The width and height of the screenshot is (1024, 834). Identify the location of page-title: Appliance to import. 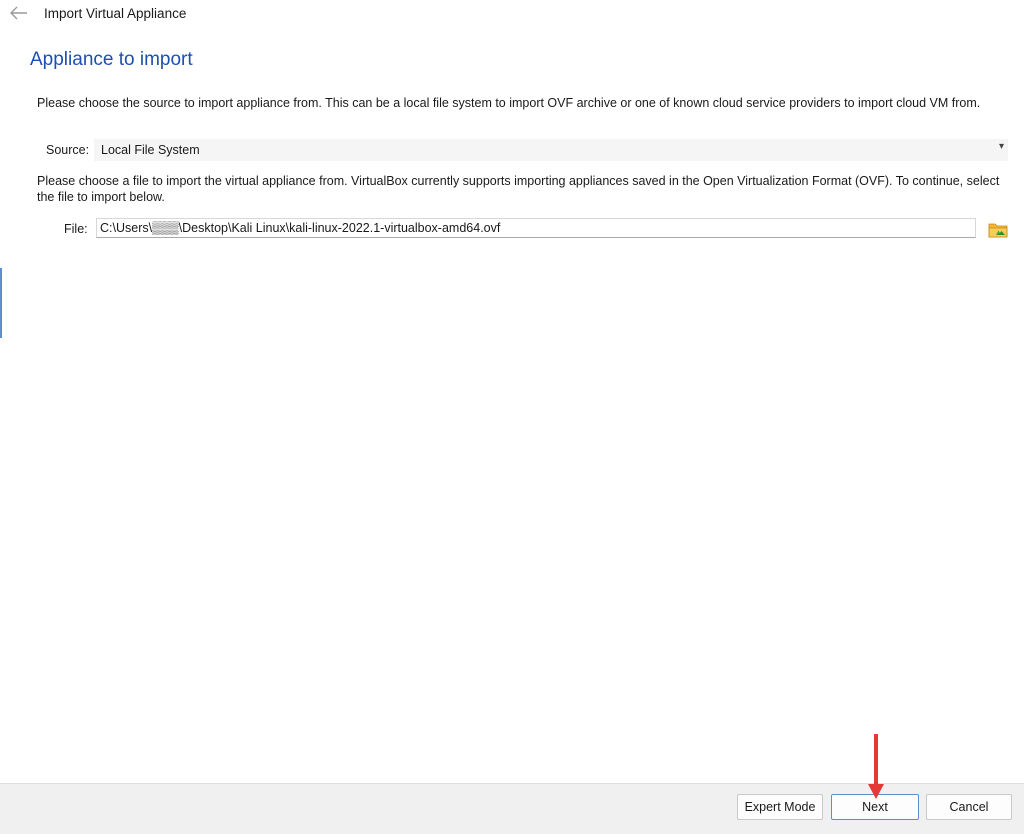
(111, 59).